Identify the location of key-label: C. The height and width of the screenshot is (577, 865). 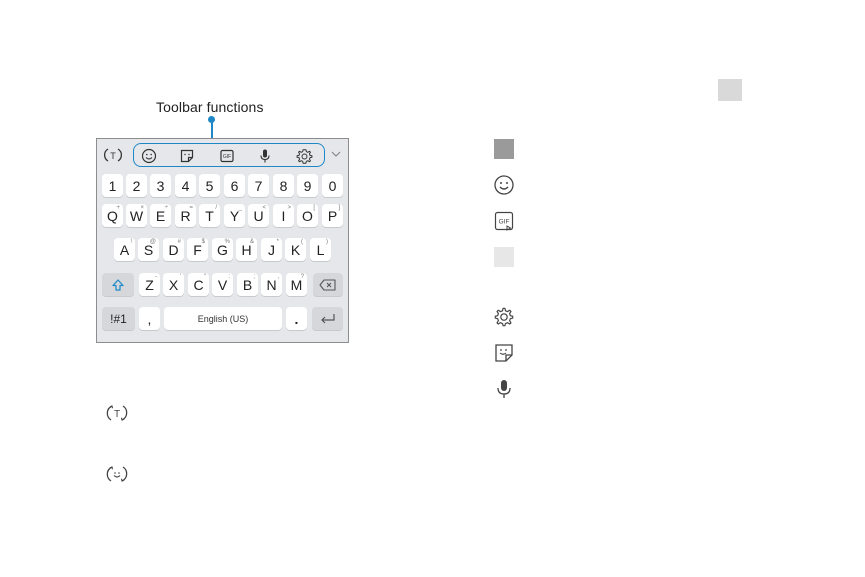
(198, 284).